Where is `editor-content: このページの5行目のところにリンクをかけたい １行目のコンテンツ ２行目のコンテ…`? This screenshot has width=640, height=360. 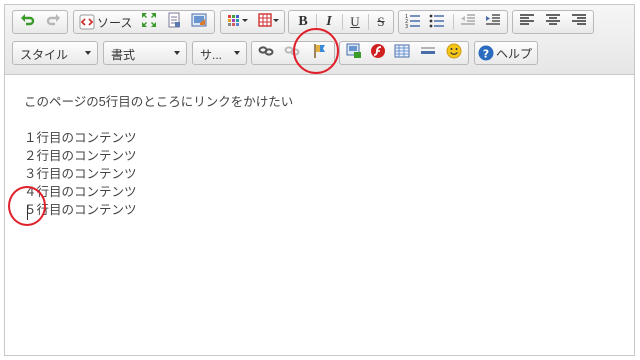 editor-content: このページの5行目のところにリンクをかけたい １行目のコンテンツ ２行目のコンテ… is located at coordinates (158, 156).